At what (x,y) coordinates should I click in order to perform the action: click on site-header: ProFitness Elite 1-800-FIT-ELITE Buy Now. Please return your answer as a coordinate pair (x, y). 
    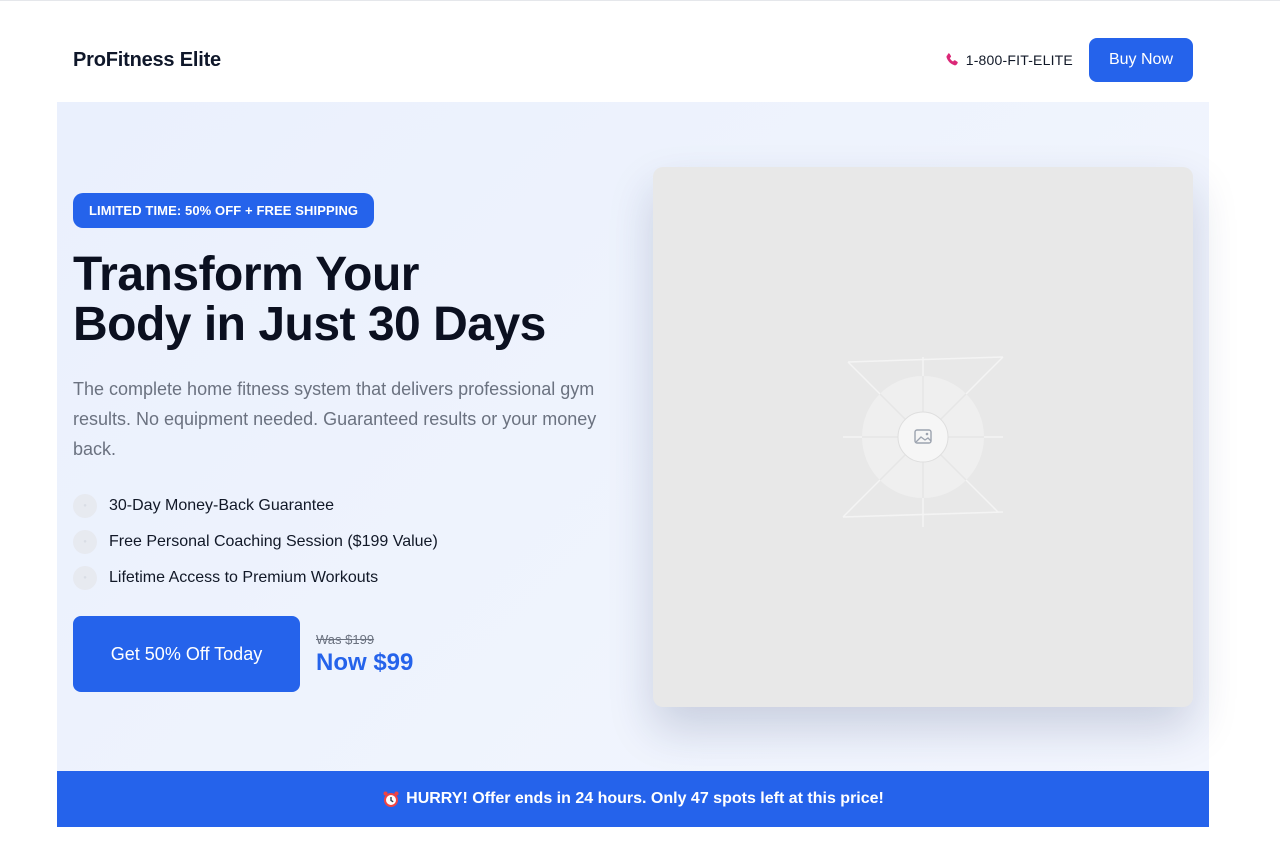
    Looking at the image, I should click on (633, 60).